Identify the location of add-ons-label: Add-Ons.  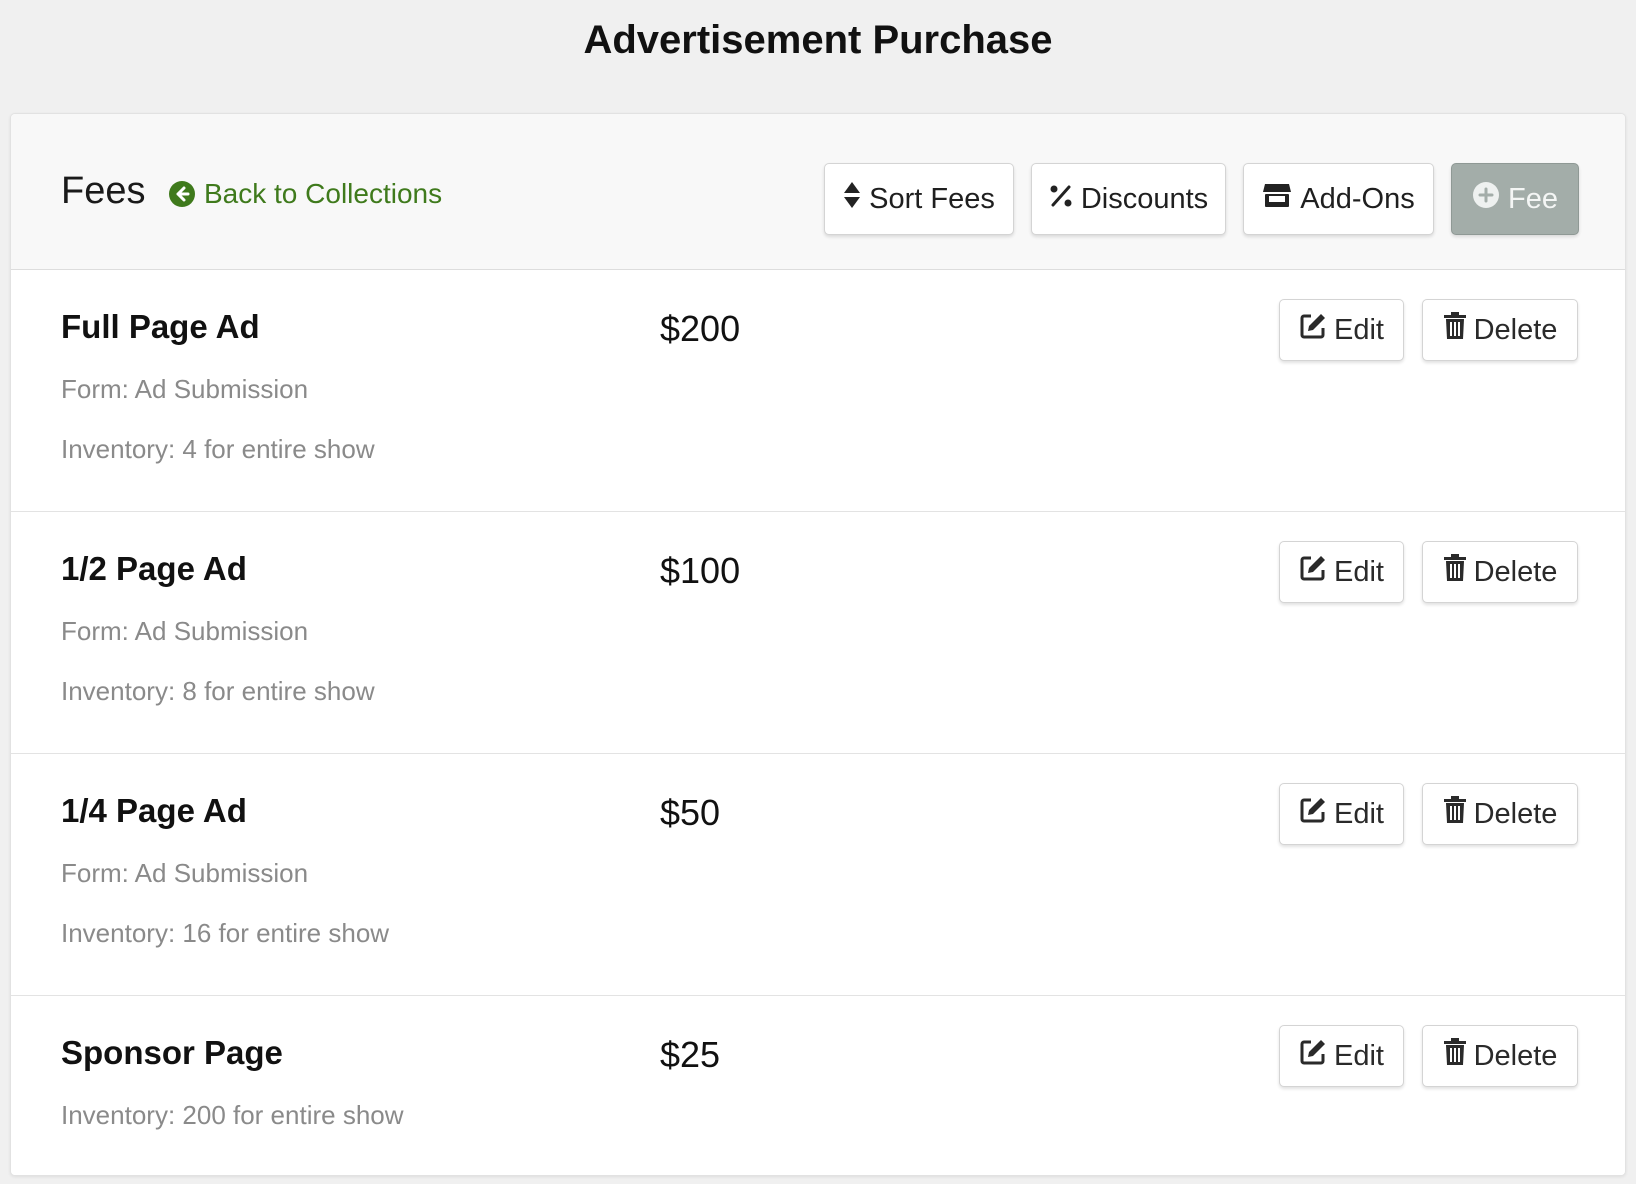
(1357, 198).